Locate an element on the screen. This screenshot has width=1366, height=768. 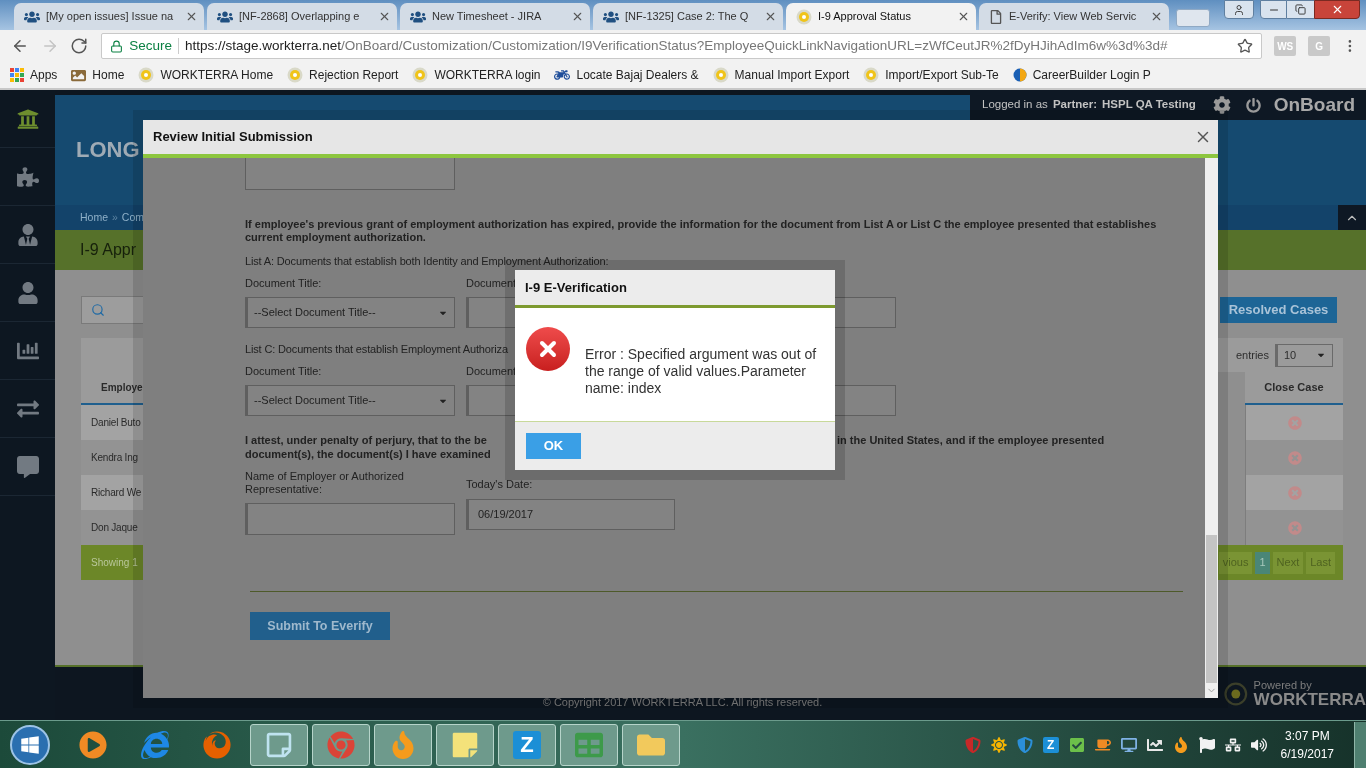
network-icon is located at coordinates (1232, 744).